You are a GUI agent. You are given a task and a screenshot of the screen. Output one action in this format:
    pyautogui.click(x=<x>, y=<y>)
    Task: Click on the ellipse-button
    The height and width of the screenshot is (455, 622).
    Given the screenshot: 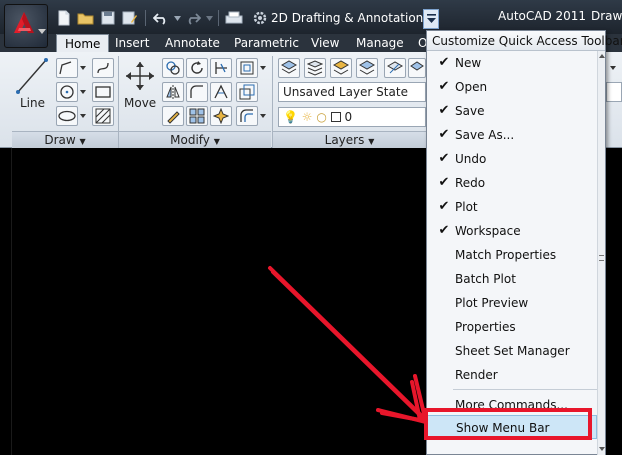 What is the action you would take?
    pyautogui.click(x=67, y=116)
    